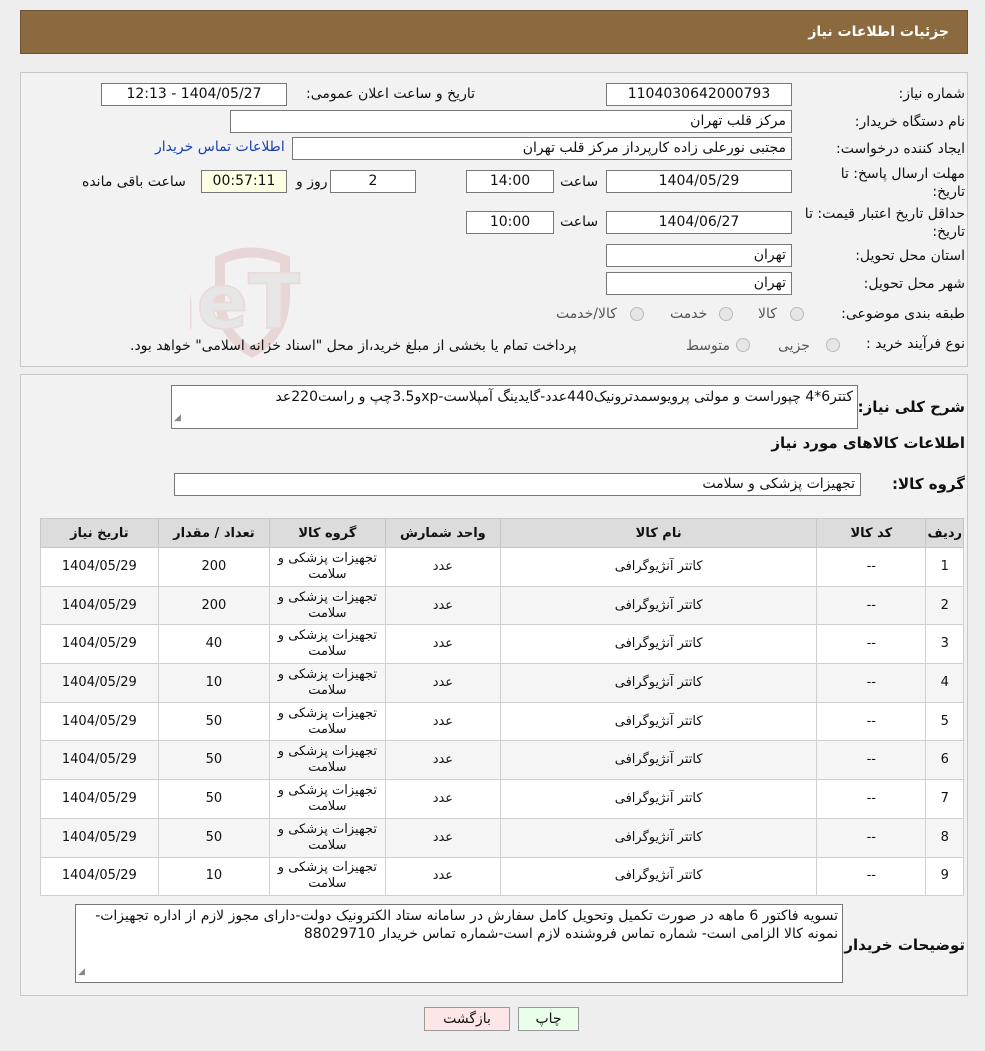 The height and width of the screenshot is (1051, 985). Describe the element at coordinates (637, 314) in the screenshot. I see `category-goods-service-radio` at that location.